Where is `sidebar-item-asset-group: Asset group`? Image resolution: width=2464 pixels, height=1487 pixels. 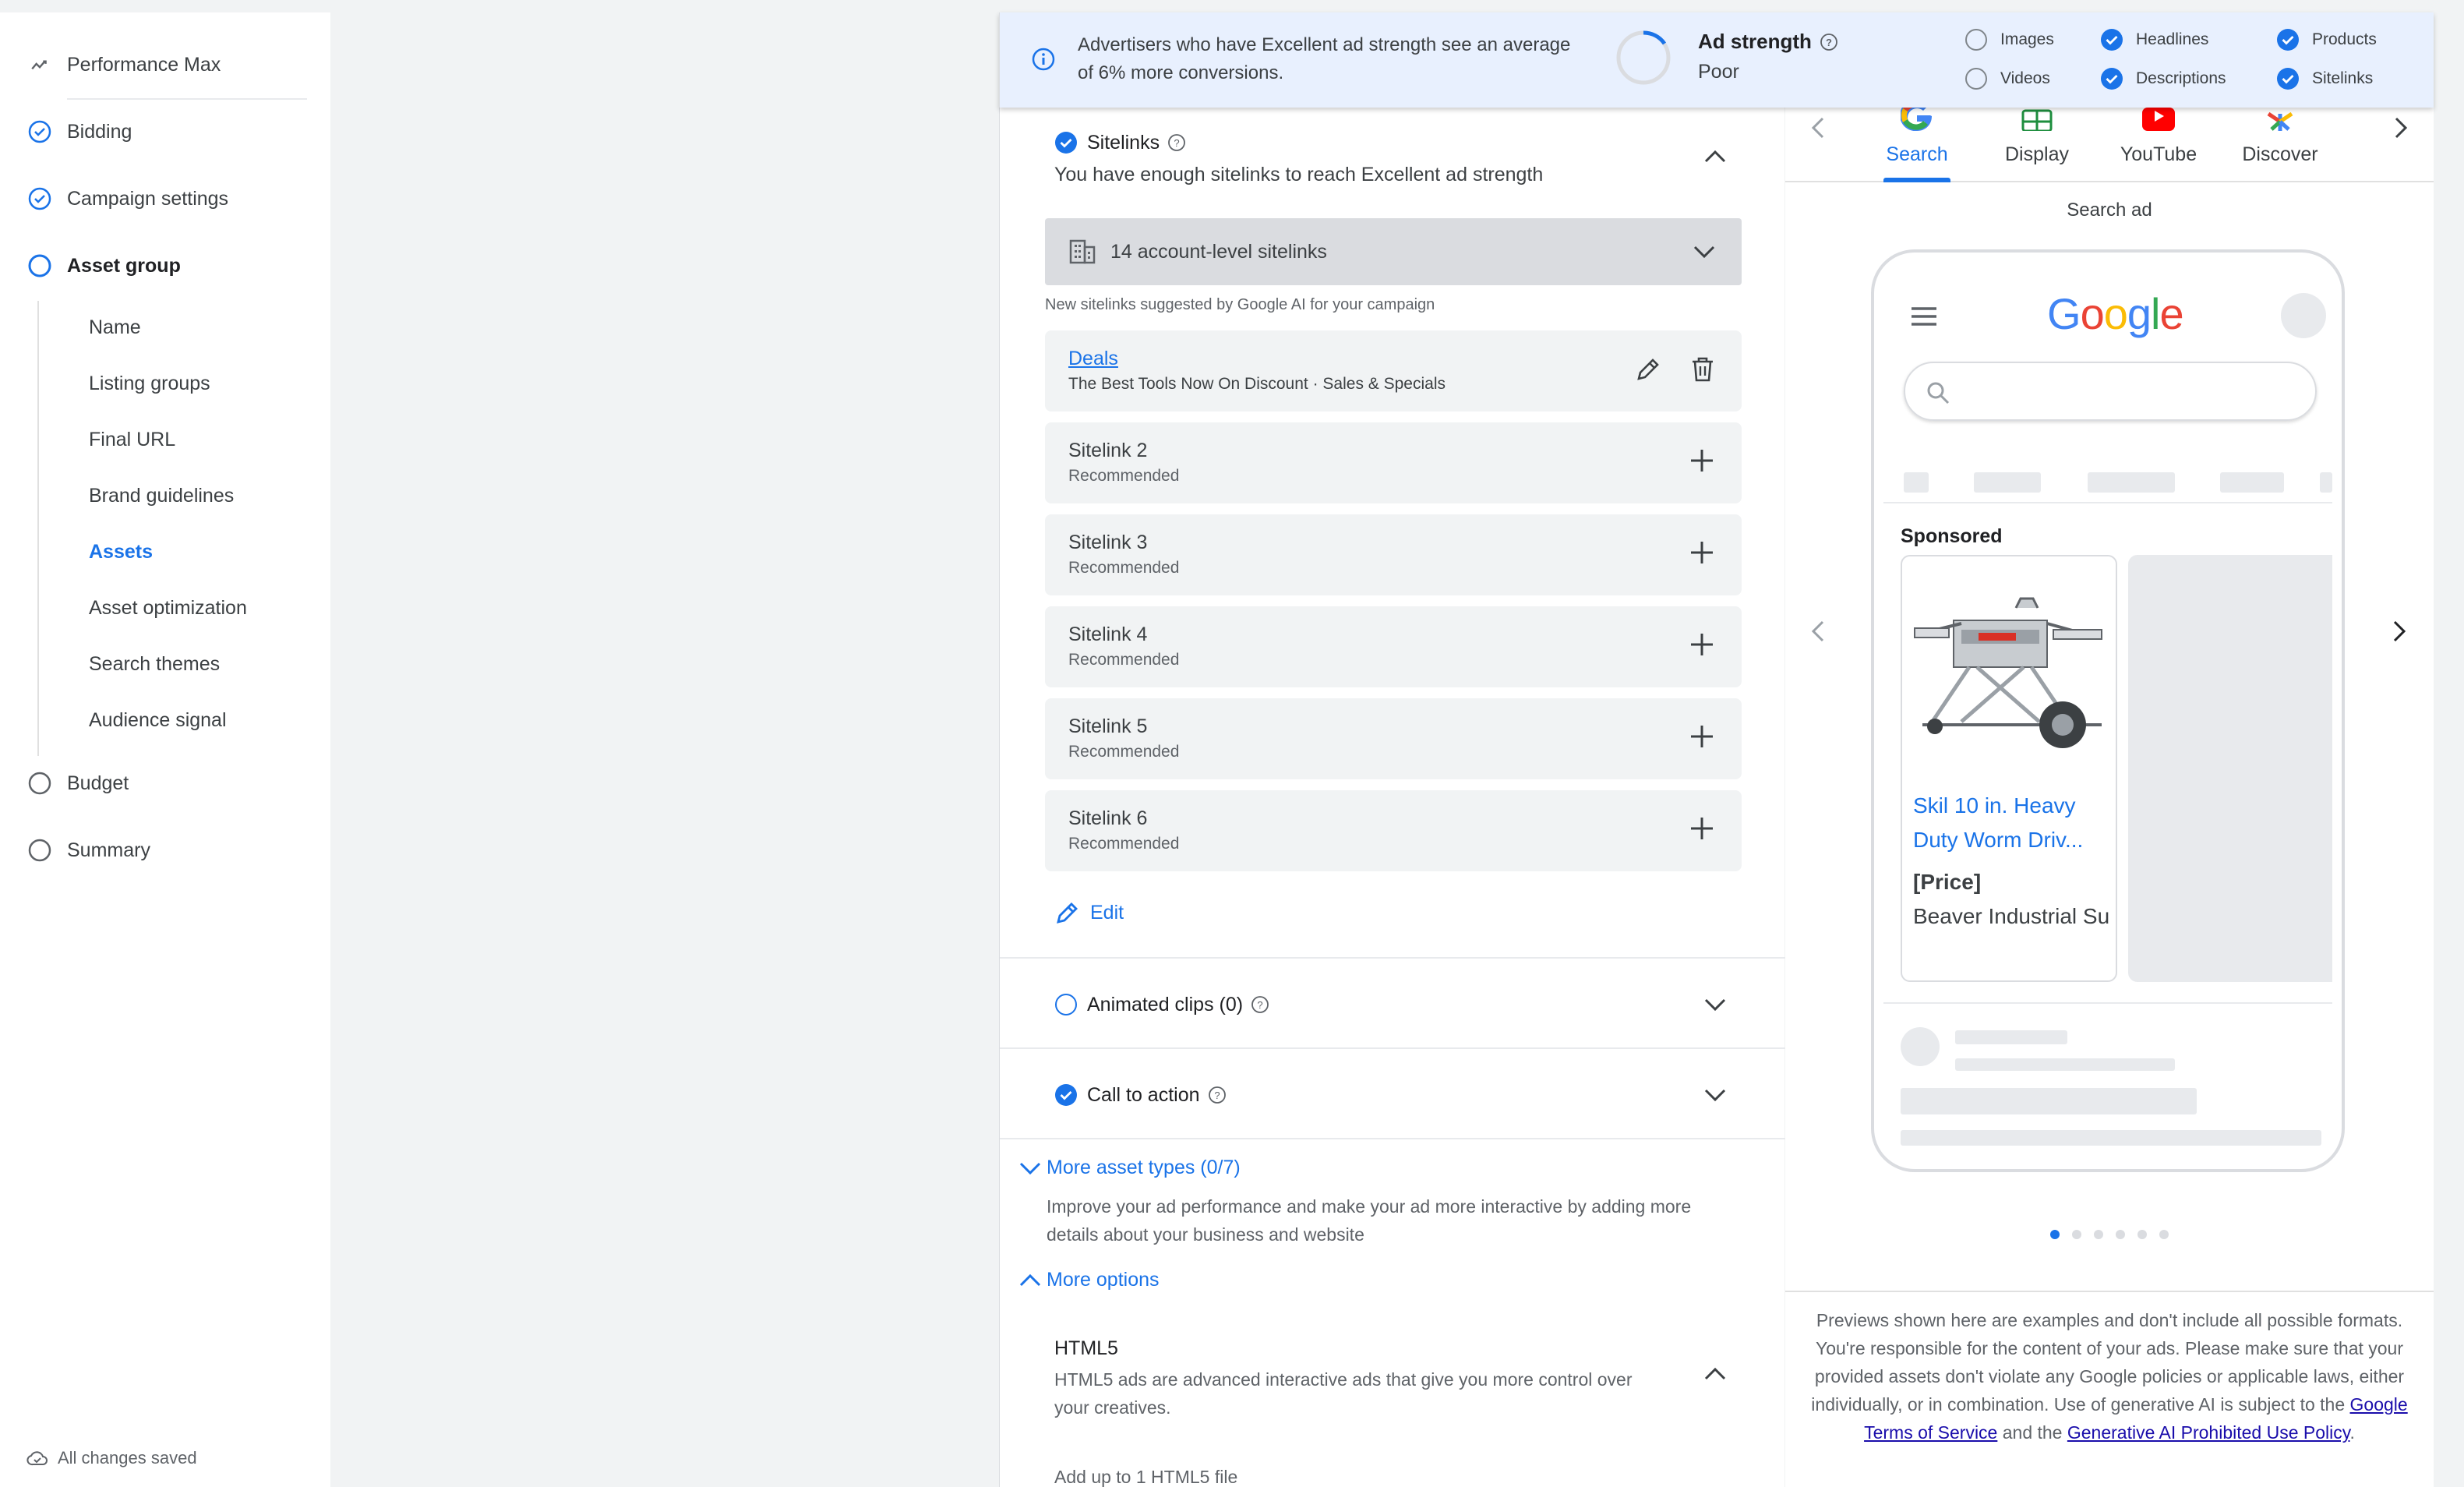 sidebar-item-asset-group: Asset group is located at coordinates (103, 265).